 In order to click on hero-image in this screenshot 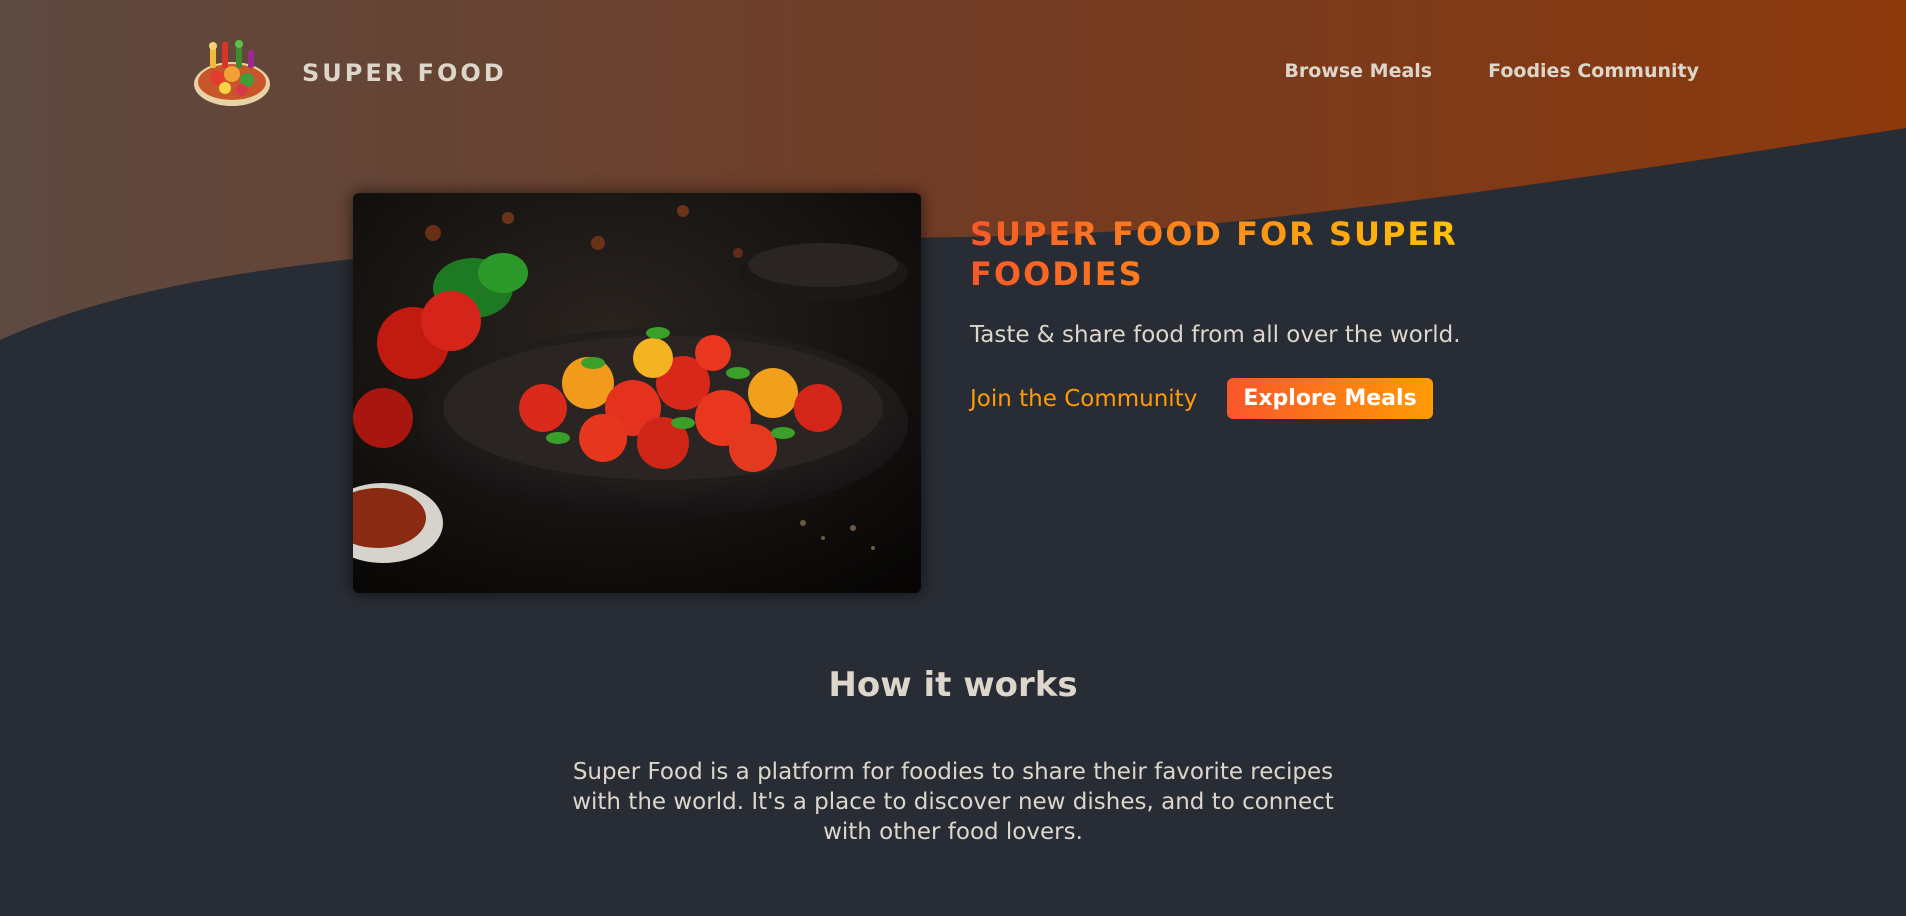, I will do `click(637, 393)`.